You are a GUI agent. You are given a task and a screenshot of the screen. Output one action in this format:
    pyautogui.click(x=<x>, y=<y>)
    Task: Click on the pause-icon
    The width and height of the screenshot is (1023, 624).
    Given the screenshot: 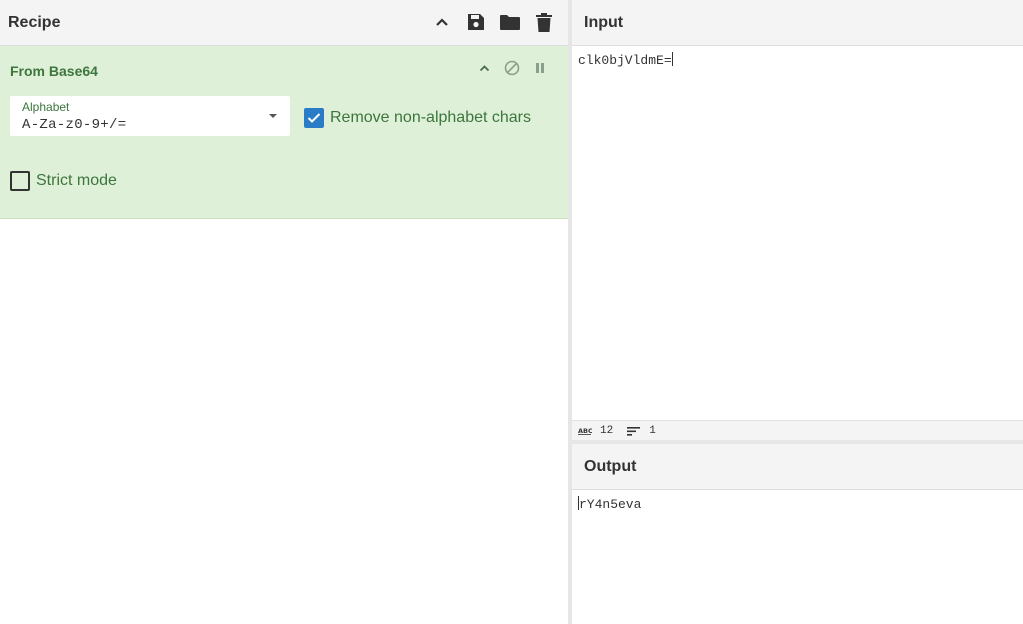 What is the action you would take?
    pyautogui.click(x=540, y=68)
    